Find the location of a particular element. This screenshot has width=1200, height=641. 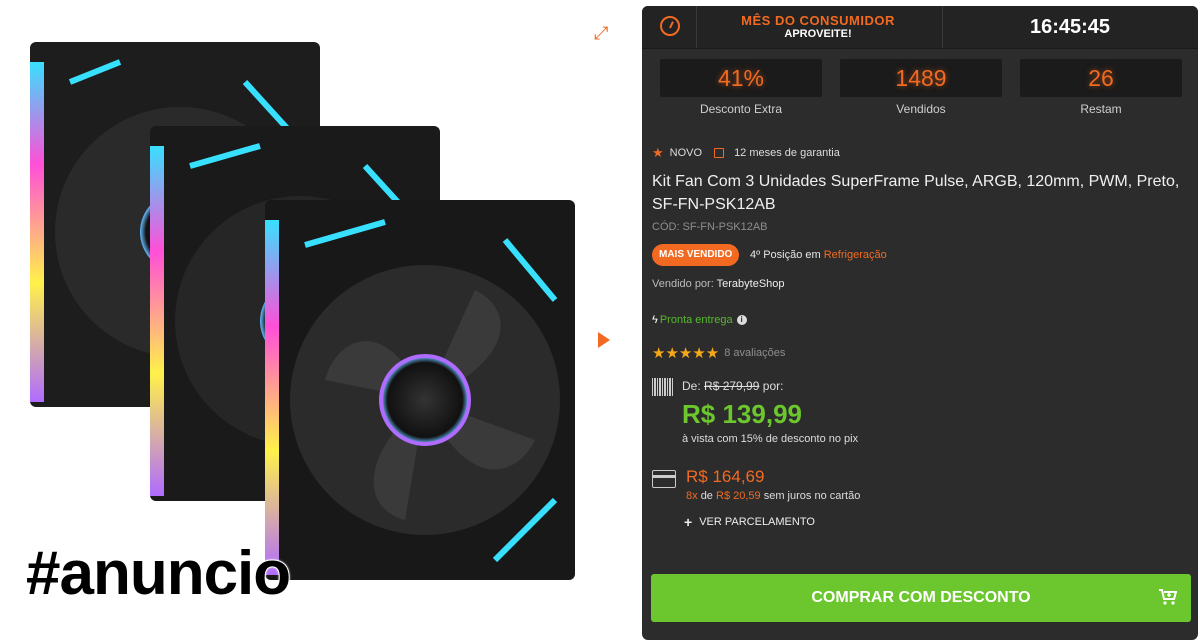

pix-price: R$ 139,99 is located at coordinates (742, 414).